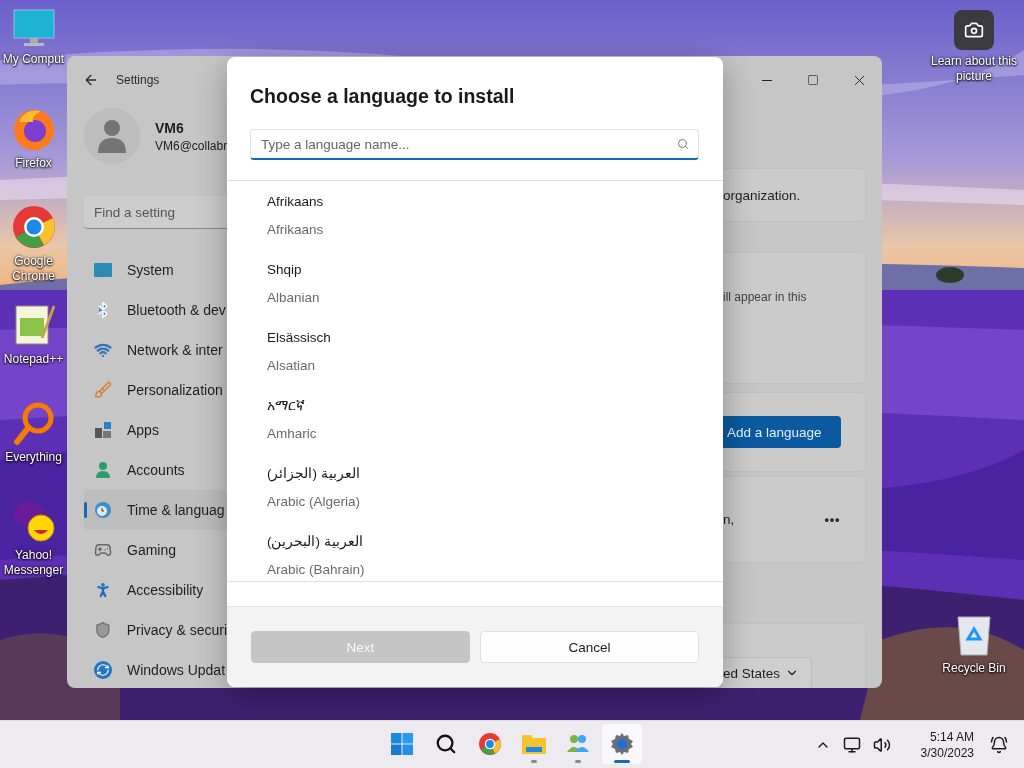  I want to click on english-name: Alsatian, so click(291, 366).